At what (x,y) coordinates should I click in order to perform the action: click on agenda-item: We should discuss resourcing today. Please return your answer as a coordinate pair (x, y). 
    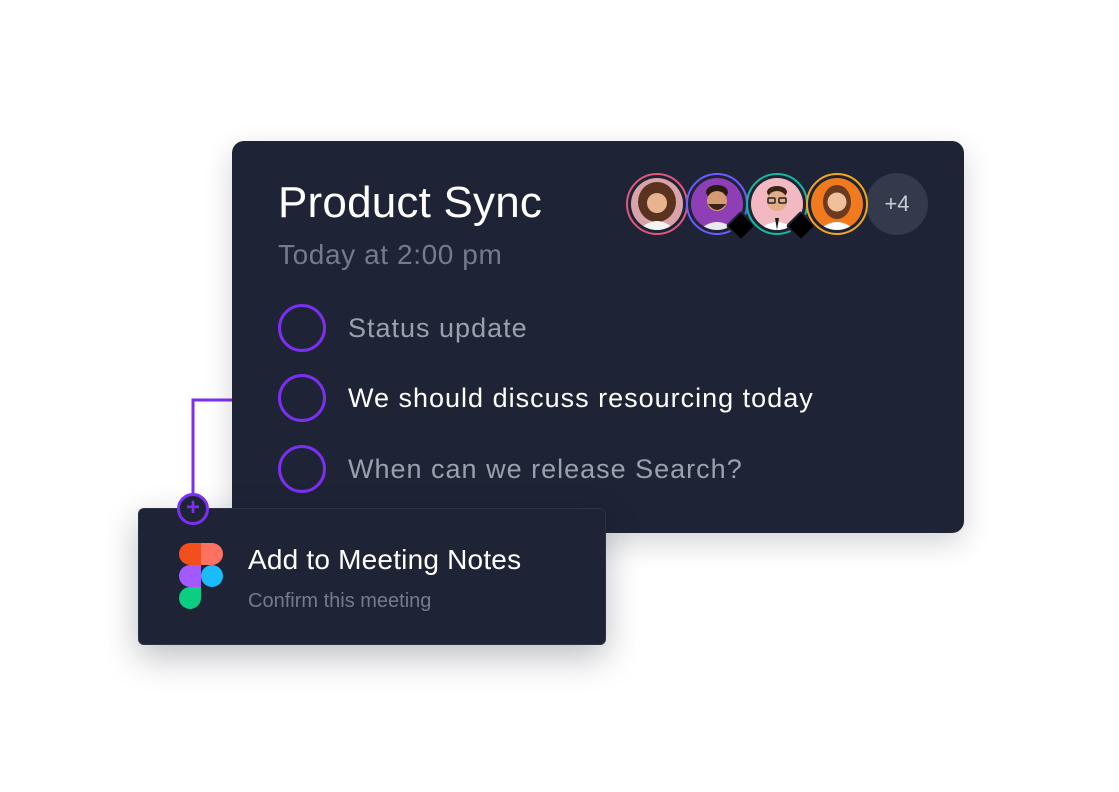
    Looking at the image, I should click on (598, 399).